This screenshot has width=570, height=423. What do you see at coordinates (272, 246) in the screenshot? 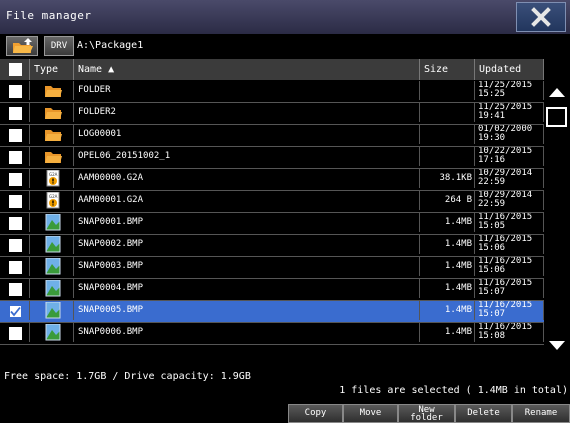
I see `table-row: SNAP0002.BMP 1.4MB 11/16/2015 15:06` at bounding box center [272, 246].